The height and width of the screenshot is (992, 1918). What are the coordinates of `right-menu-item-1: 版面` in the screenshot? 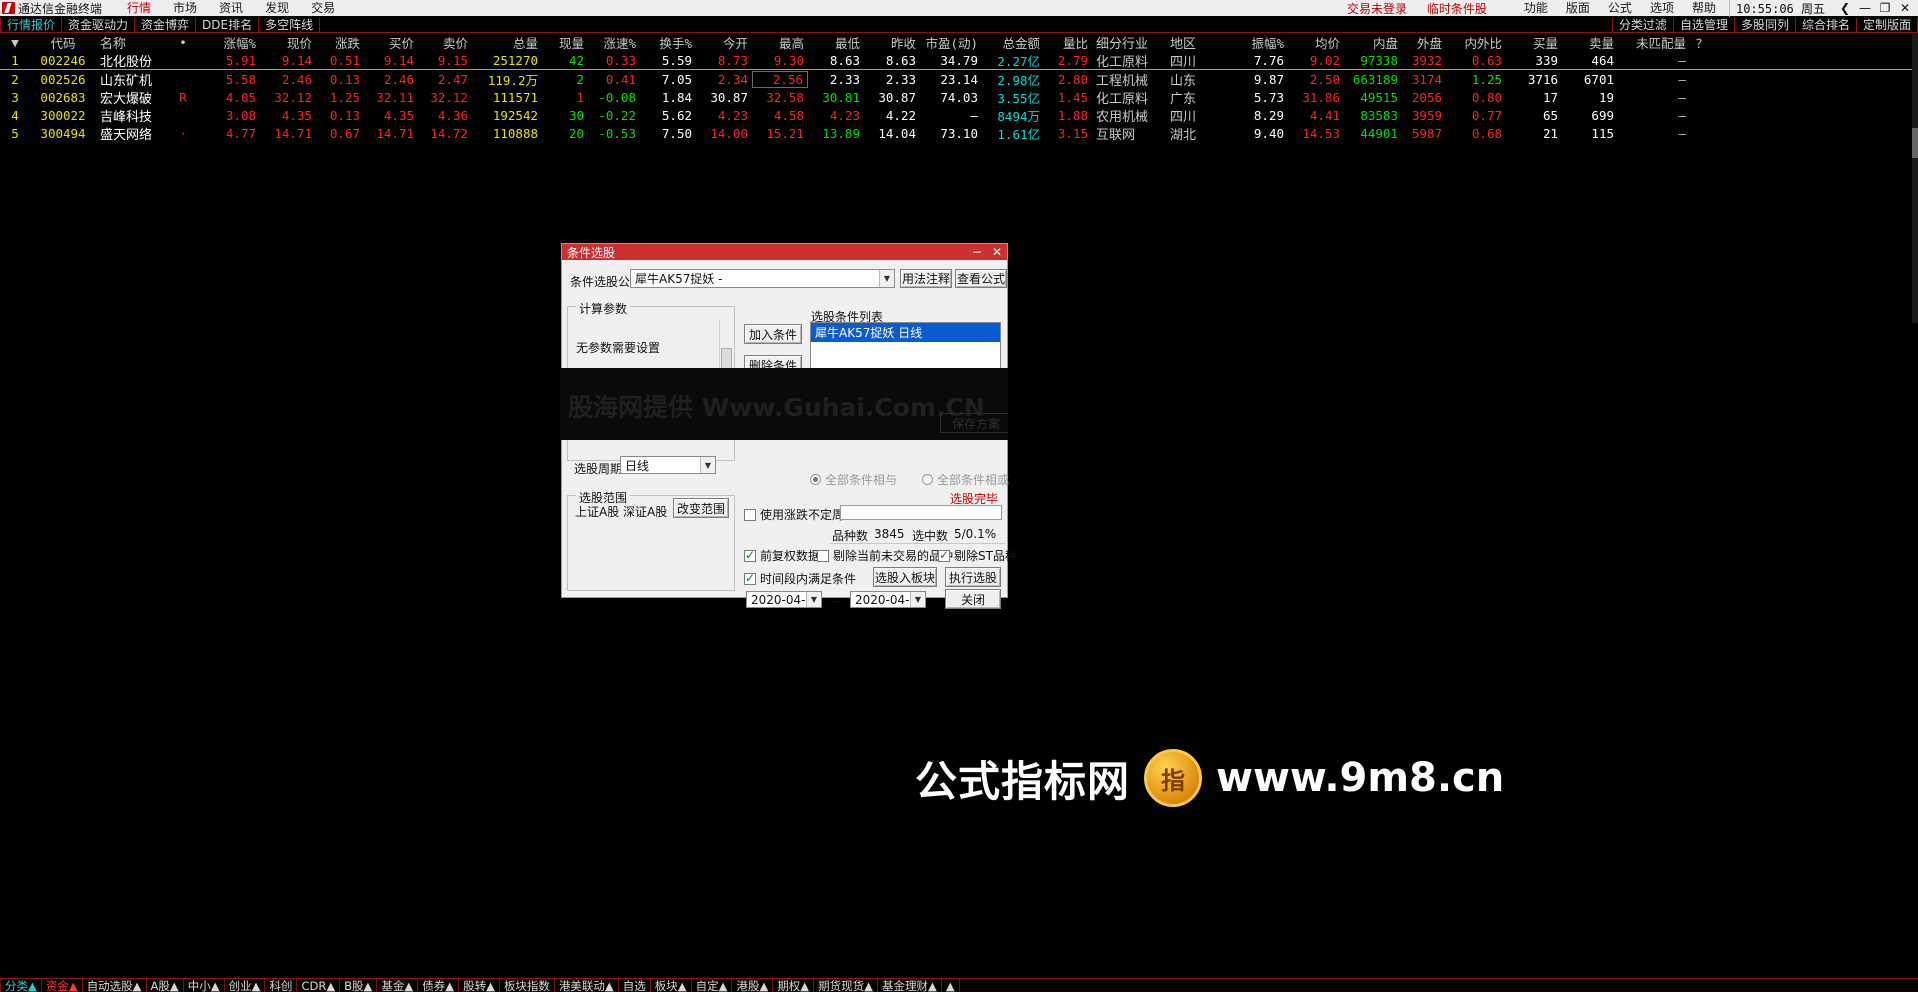 It's located at (1578, 8).